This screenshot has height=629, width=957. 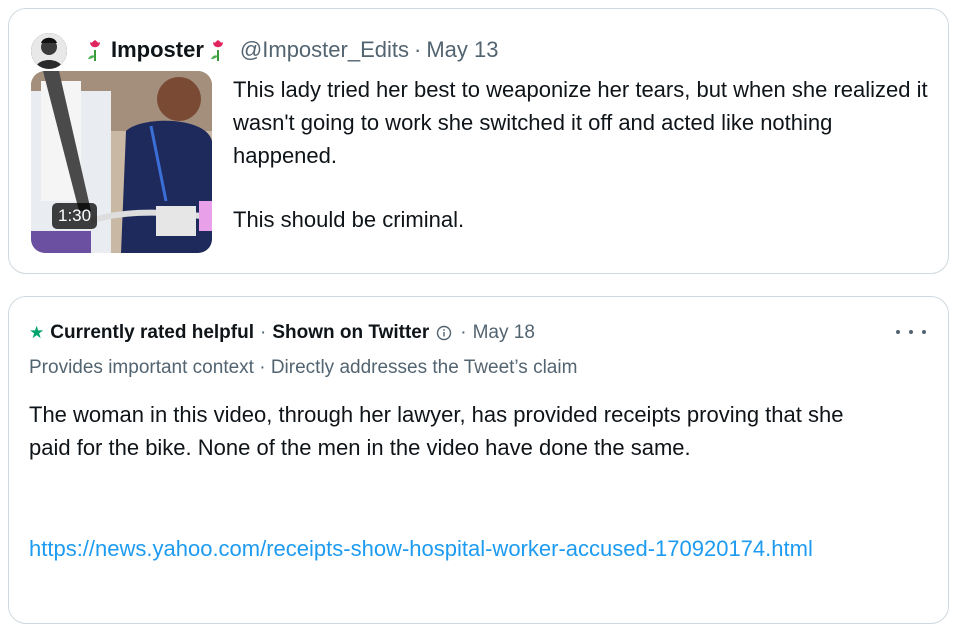 I want to click on user-handle: @Imposter_Edits, so click(x=324, y=50).